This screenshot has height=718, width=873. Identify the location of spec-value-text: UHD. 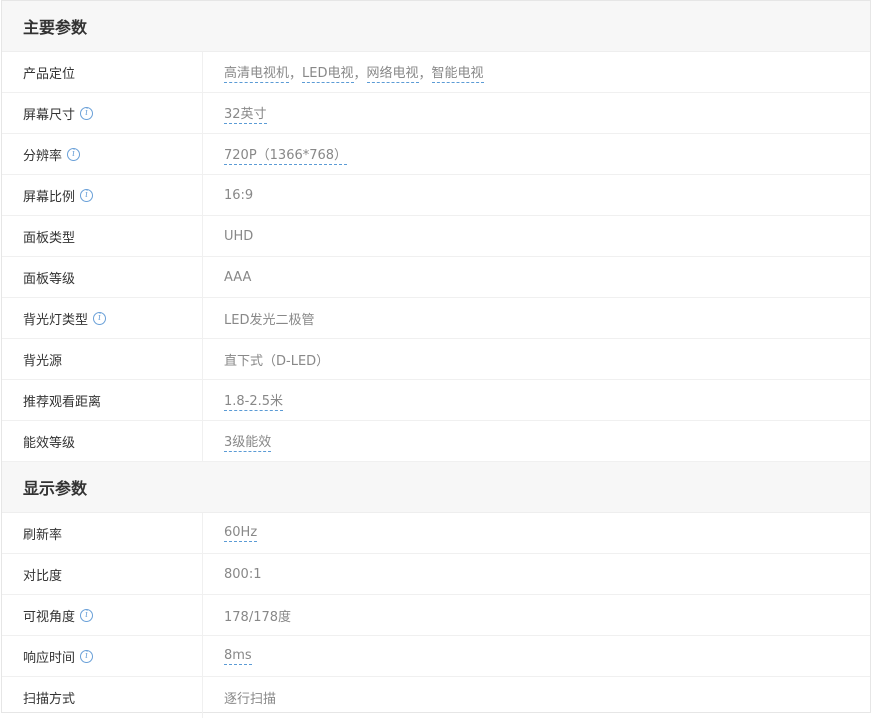
(239, 236).